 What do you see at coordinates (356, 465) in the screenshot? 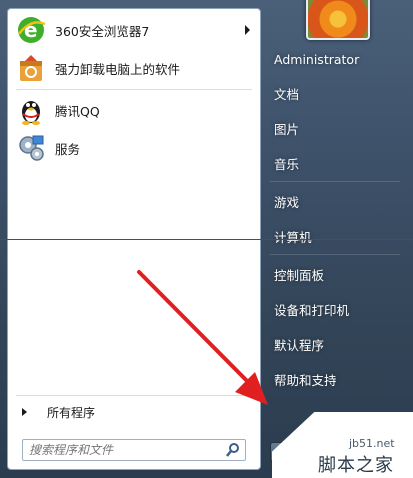
I see `watermark-name: 脚本之家` at bounding box center [356, 465].